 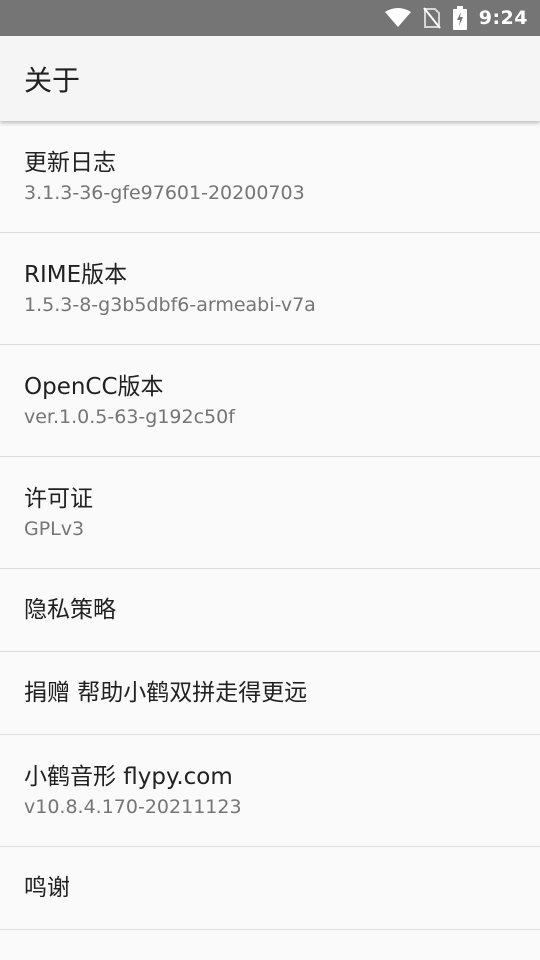 What do you see at coordinates (270, 610) in the screenshot?
I see `privacy-policy-item: 隐私策略` at bounding box center [270, 610].